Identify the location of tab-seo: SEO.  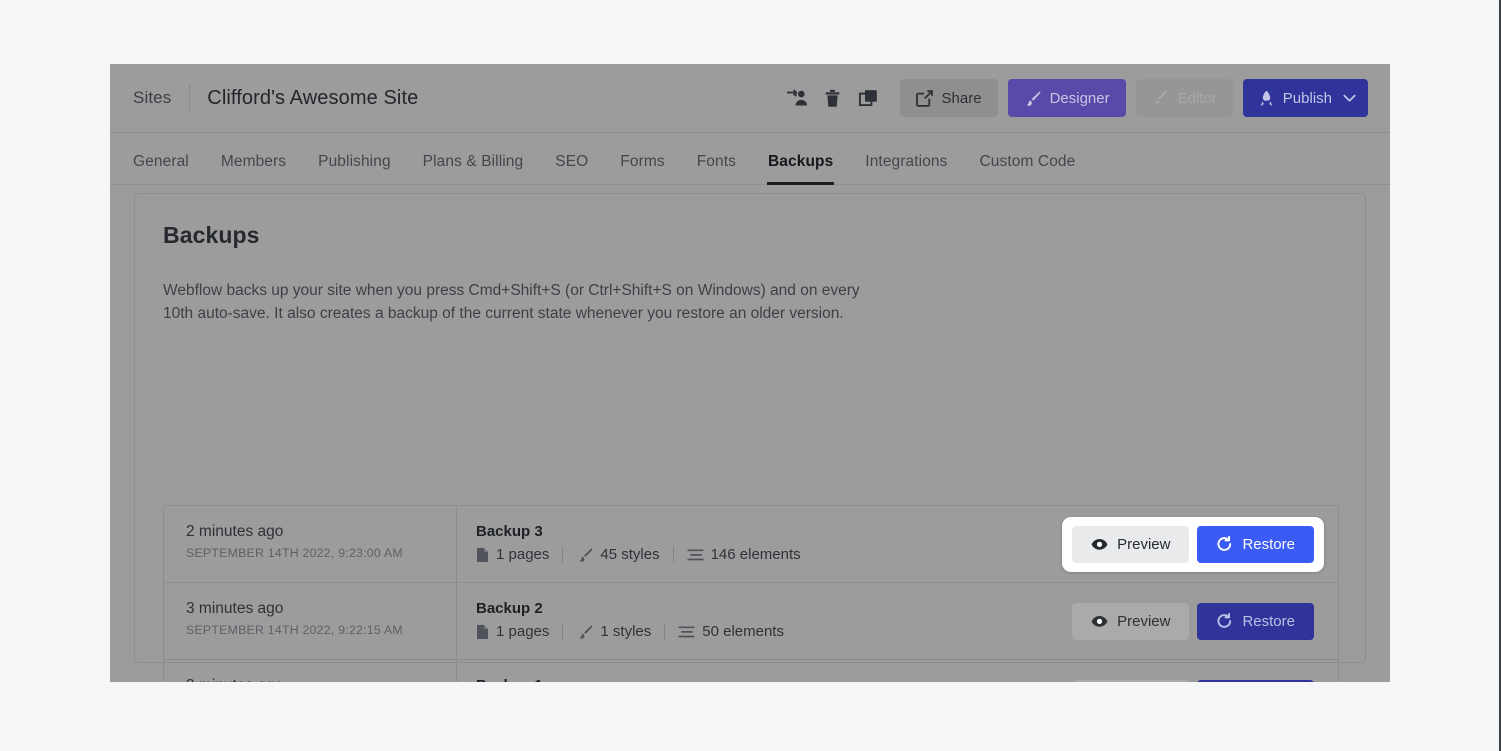
(571, 168).